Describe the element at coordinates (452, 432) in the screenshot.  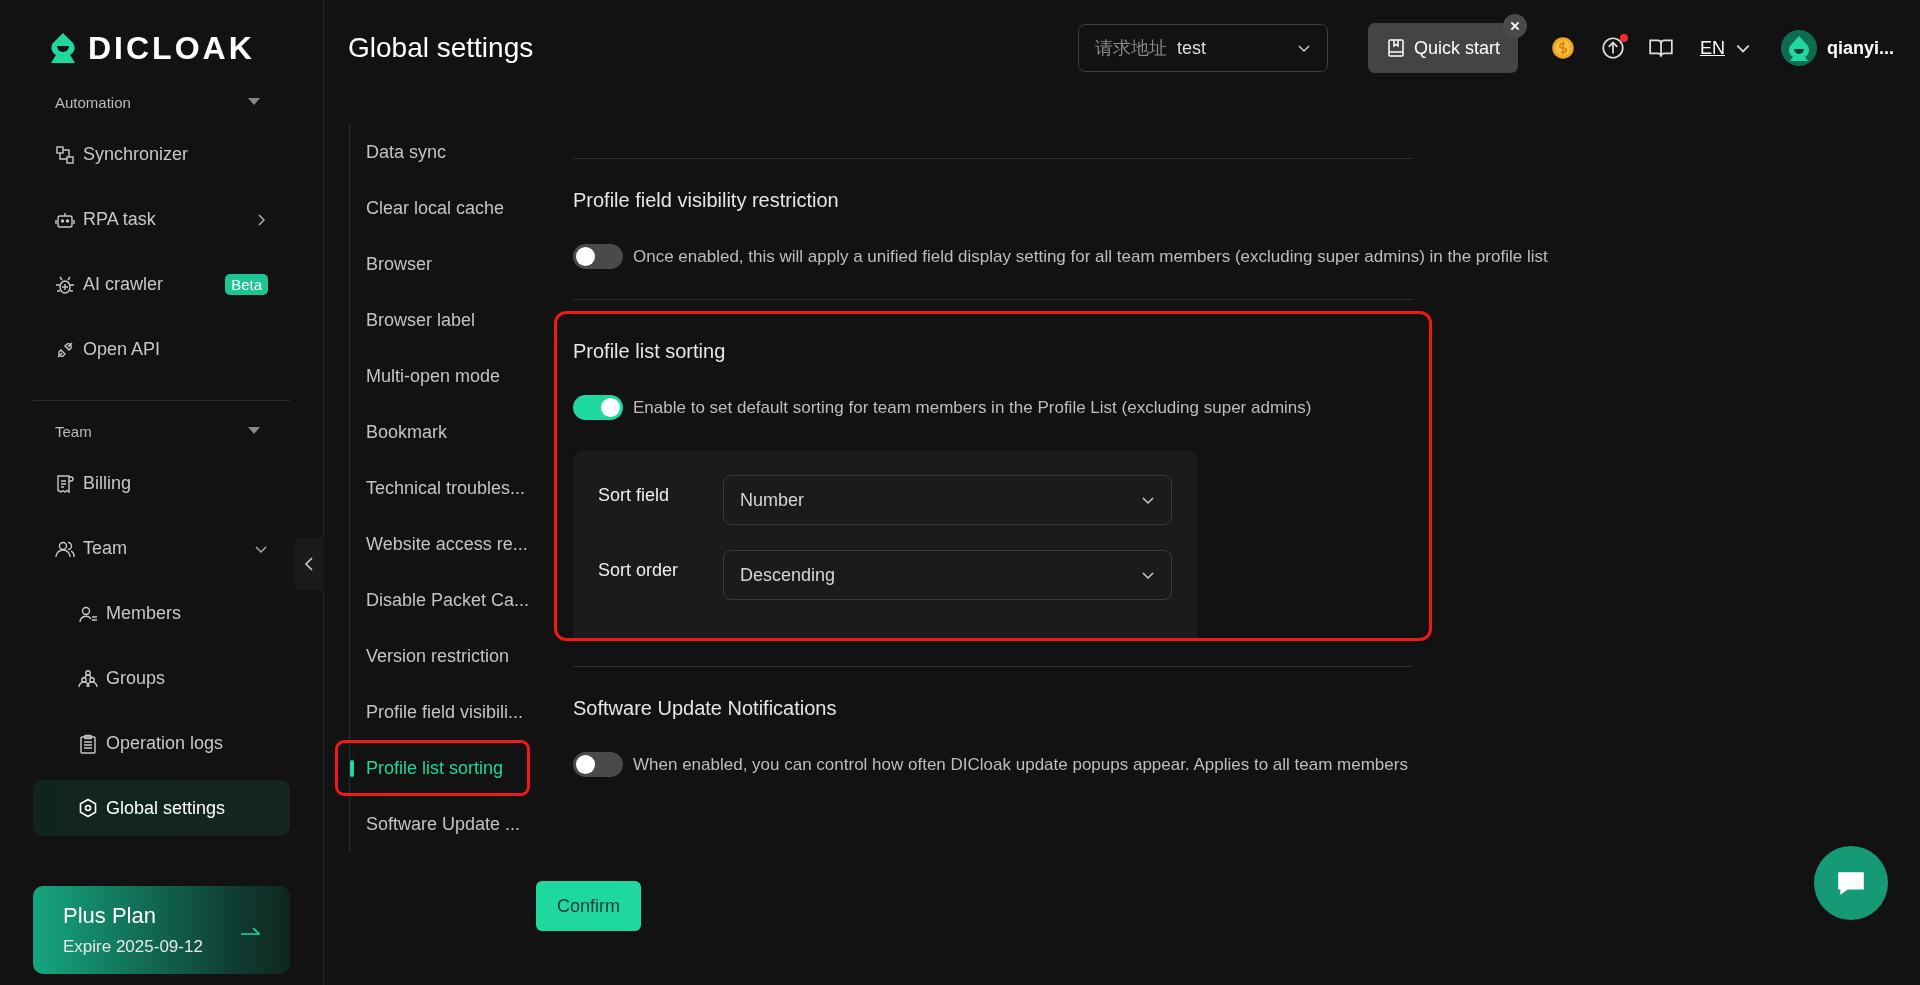
I see `settings-nav-item: Bookmark` at that location.